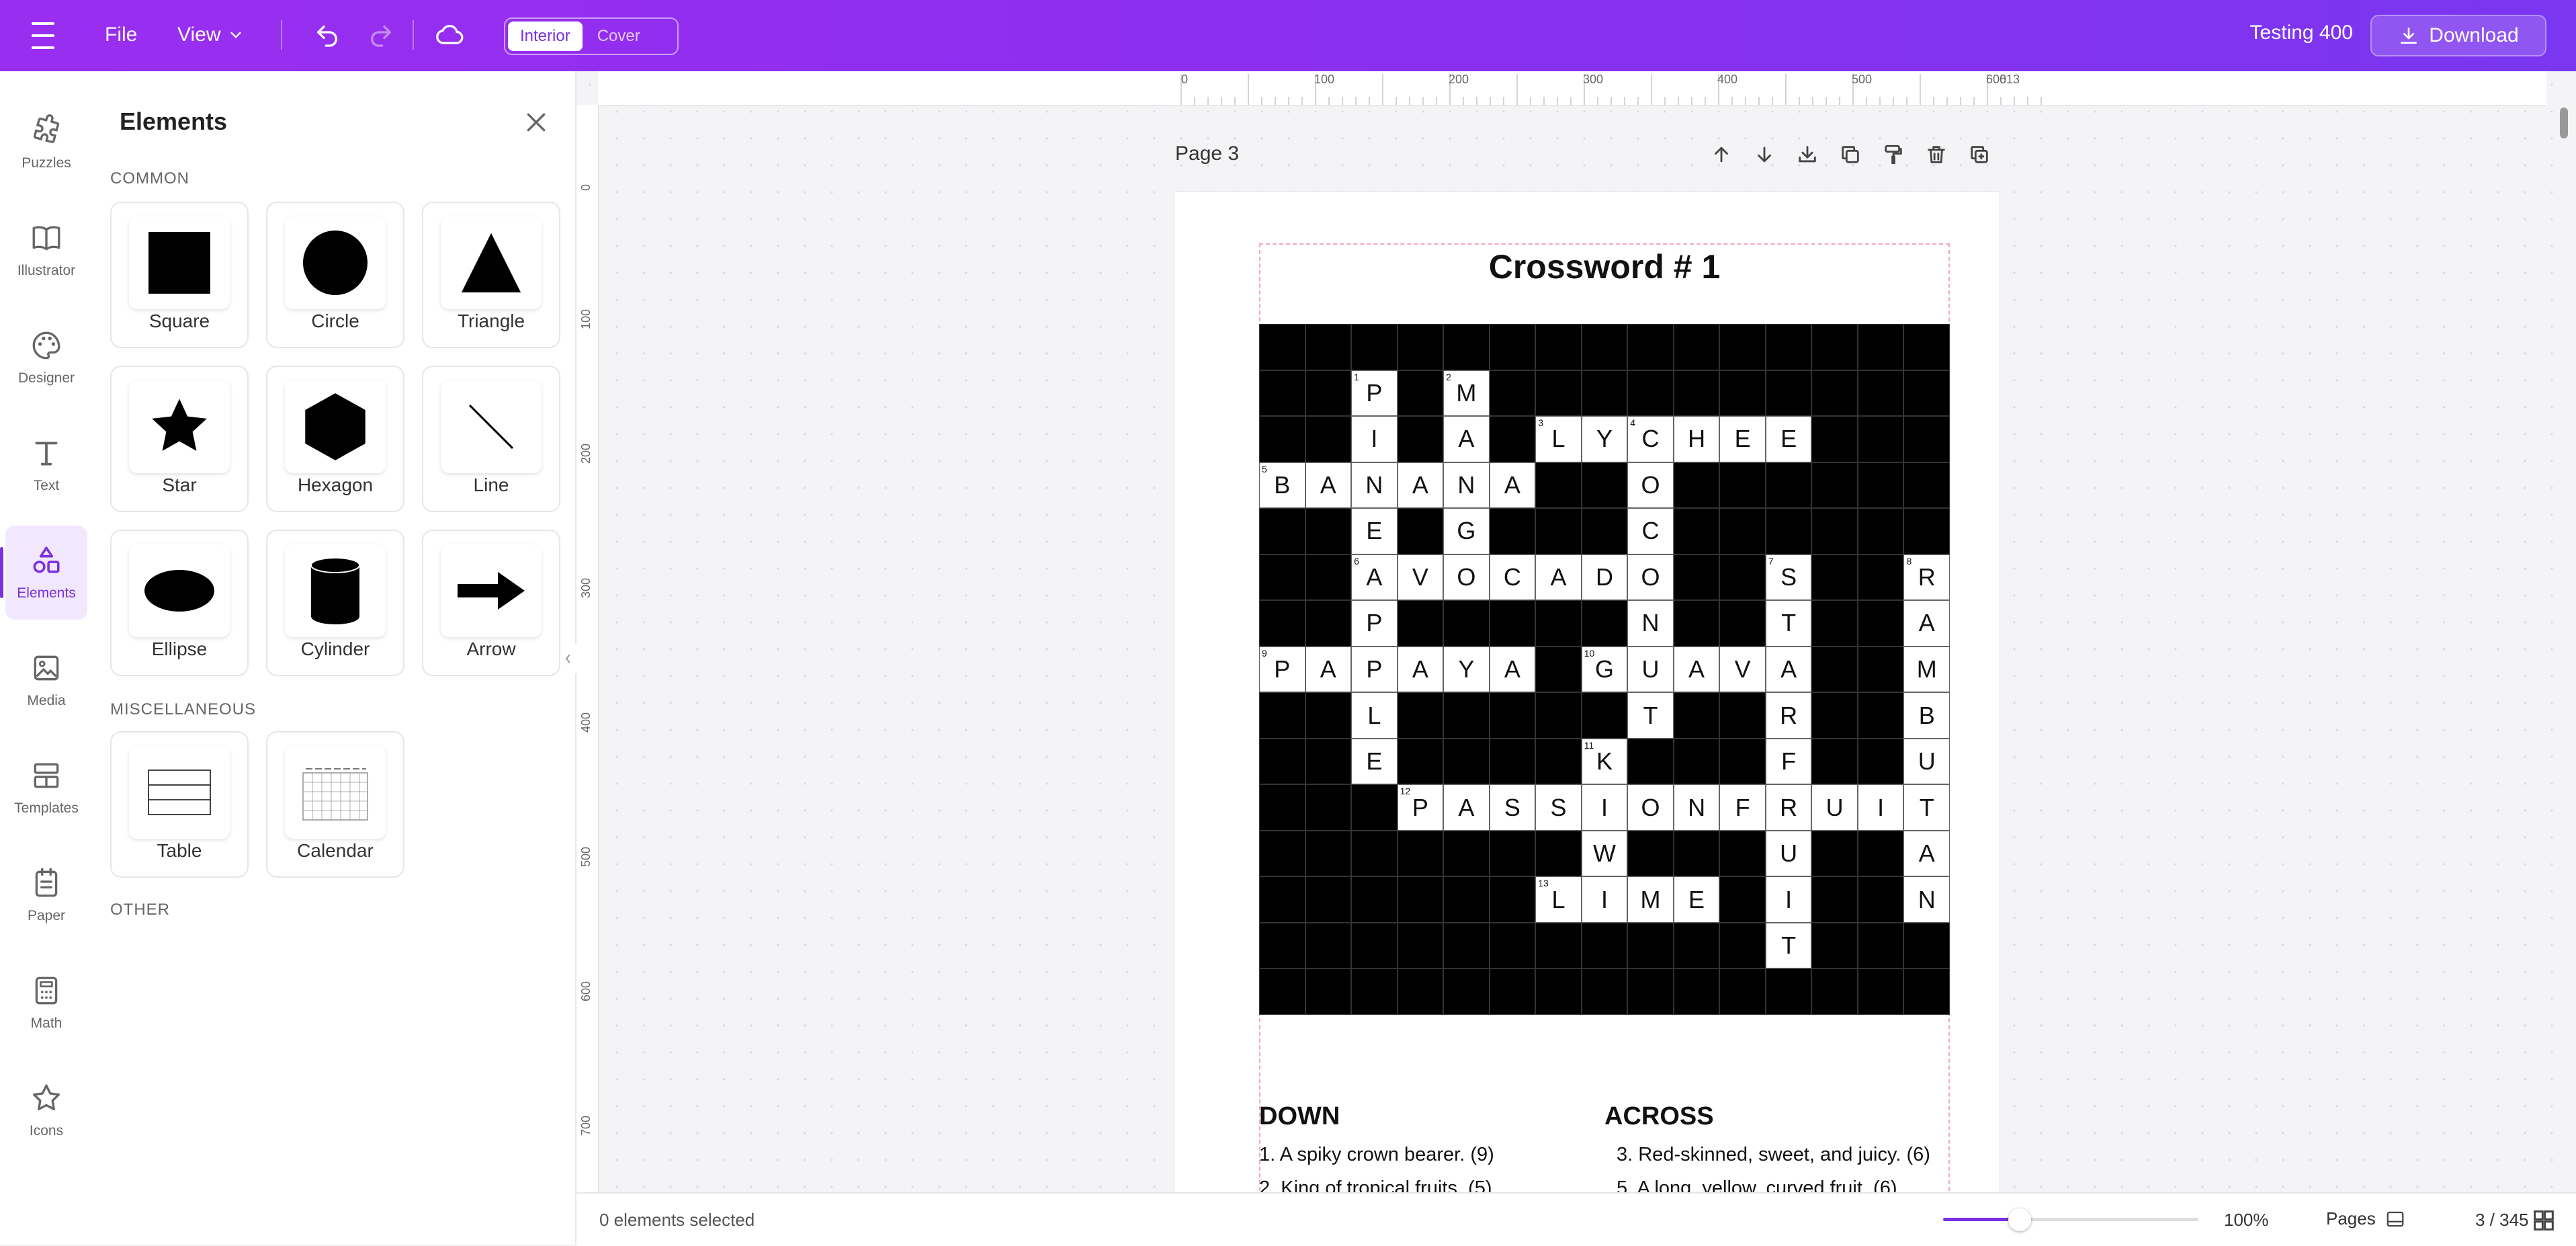 This screenshot has width=2576, height=1246. What do you see at coordinates (1764, 154) in the screenshot?
I see `move-page-down-icon` at bounding box center [1764, 154].